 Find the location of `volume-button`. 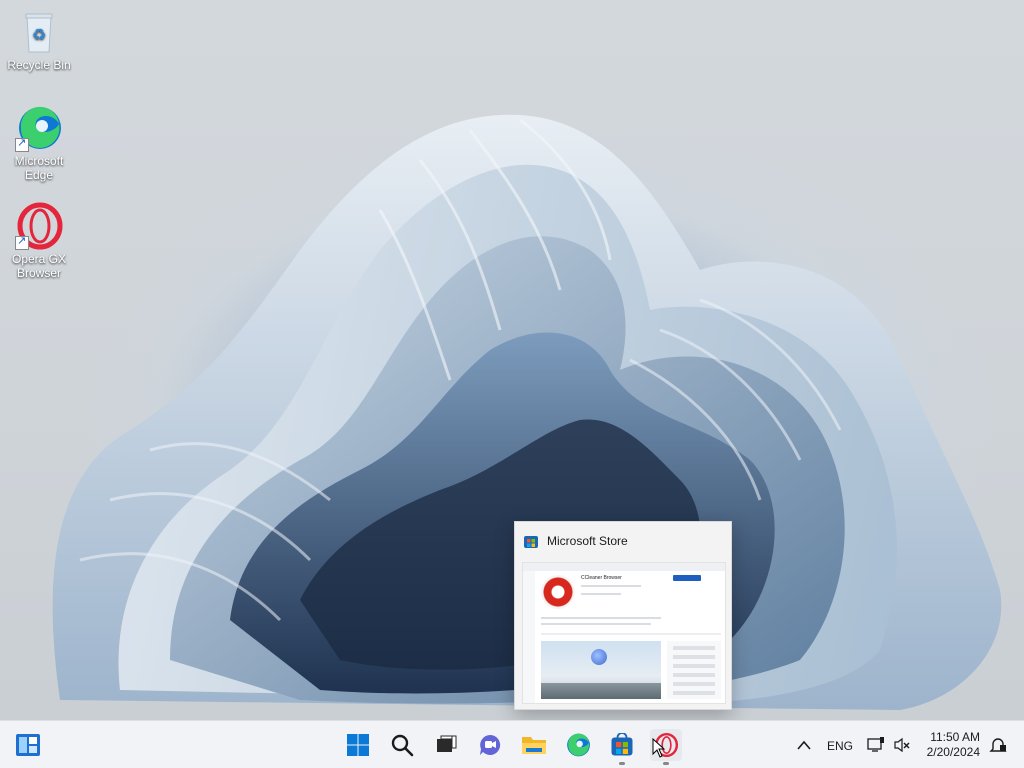

volume-button is located at coordinates (902, 745).